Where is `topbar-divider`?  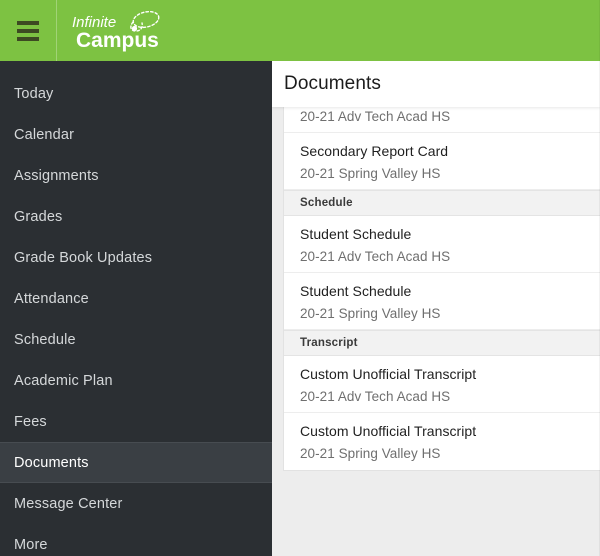 topbar-divider is located at coordinates (56, 30).